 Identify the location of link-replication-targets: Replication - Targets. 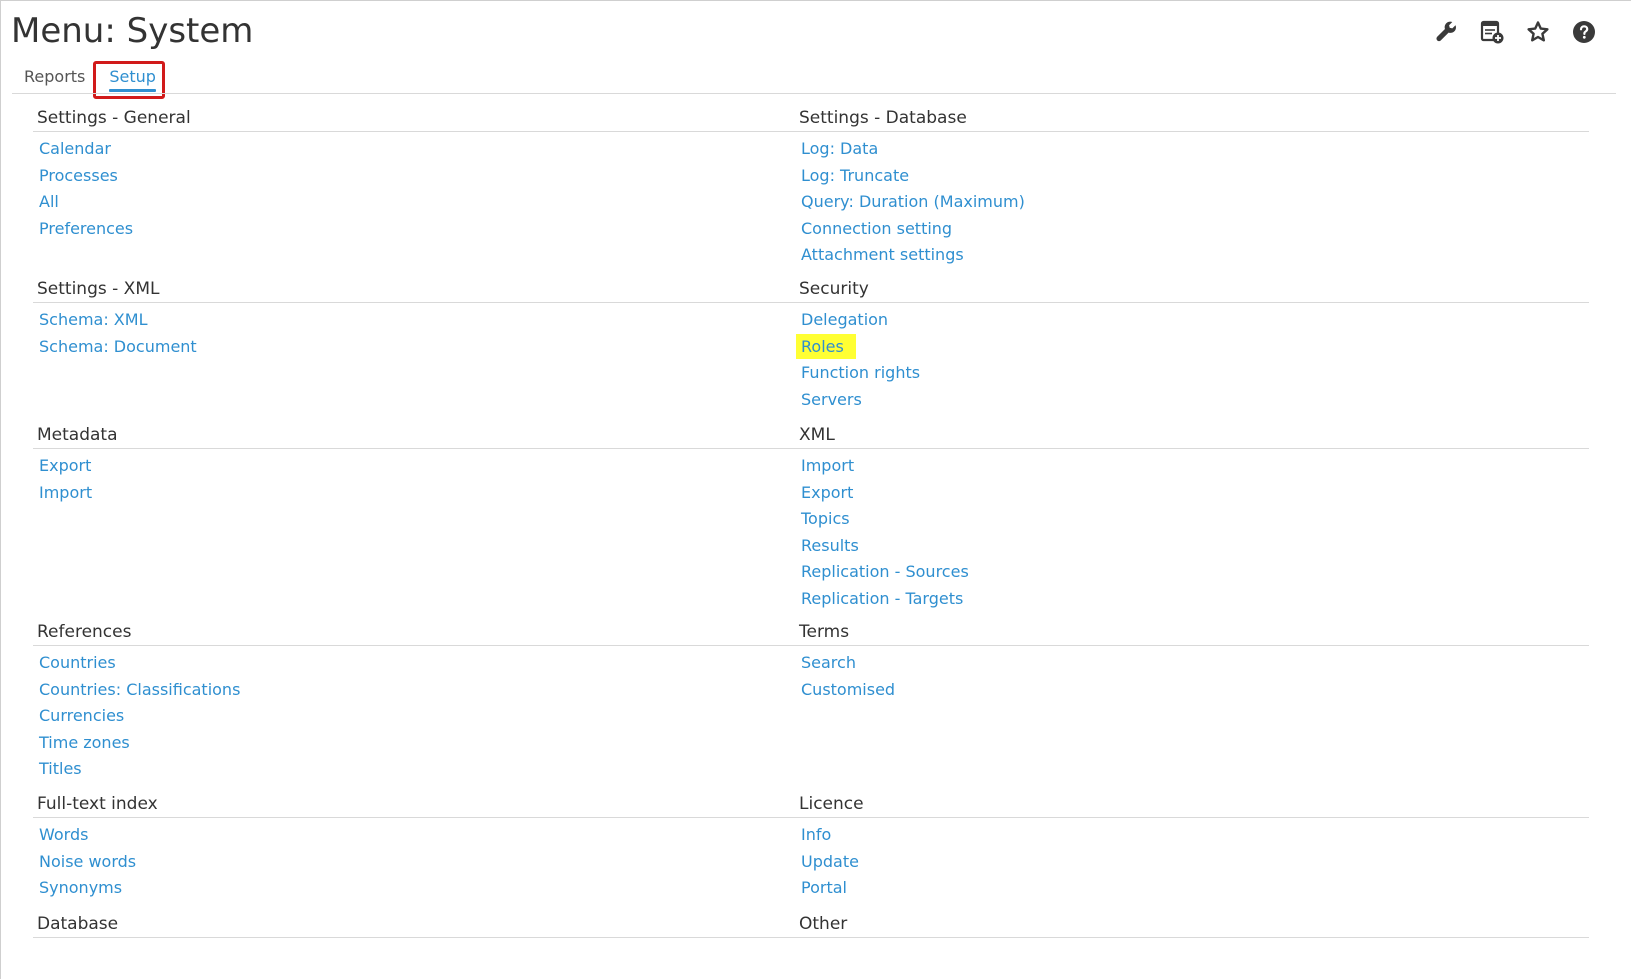
(1192, 599).